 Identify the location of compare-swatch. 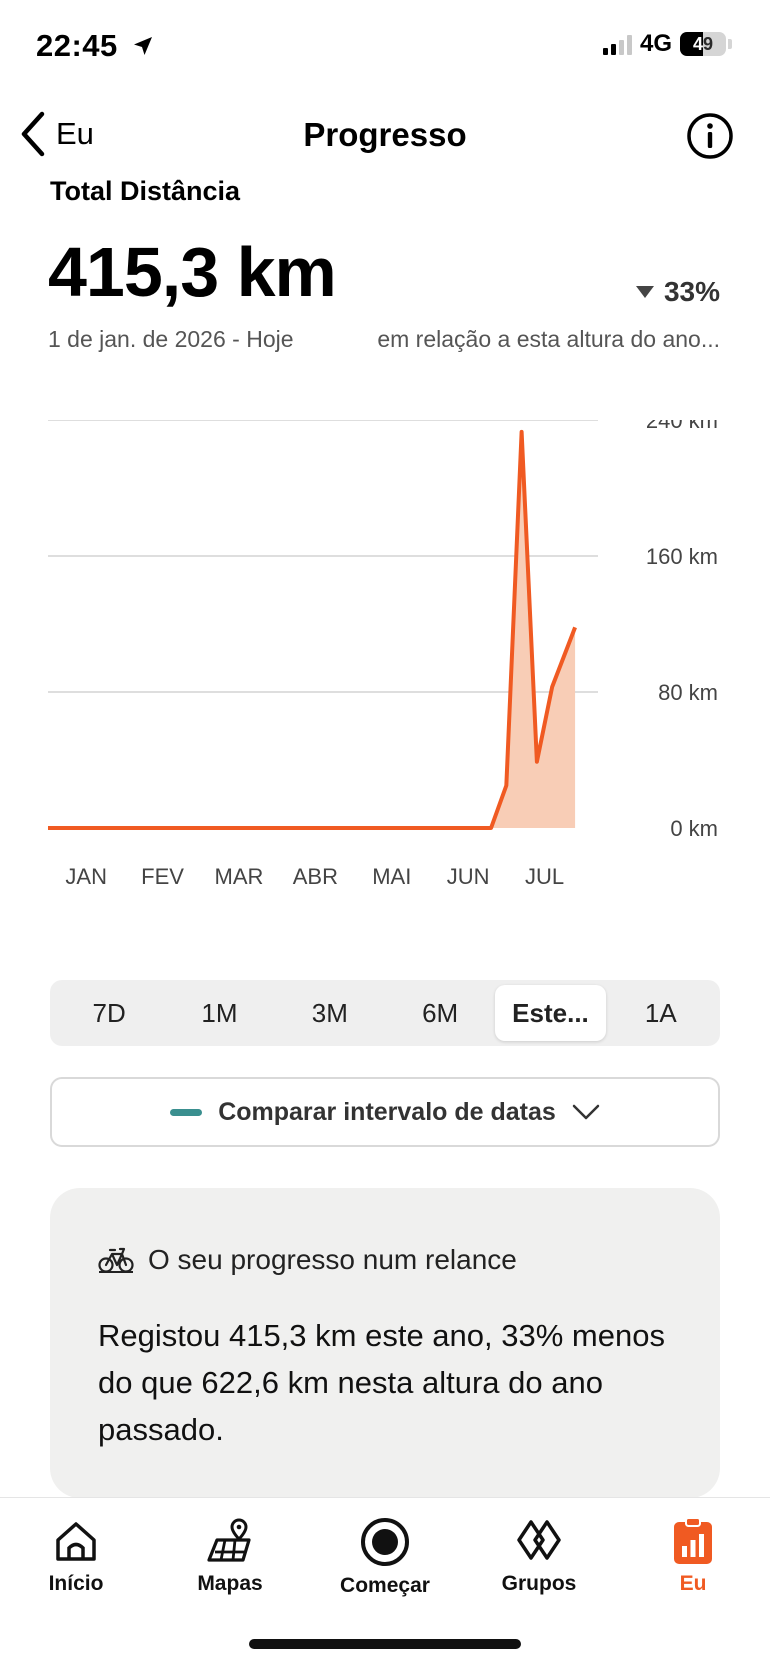
(186, 1112).